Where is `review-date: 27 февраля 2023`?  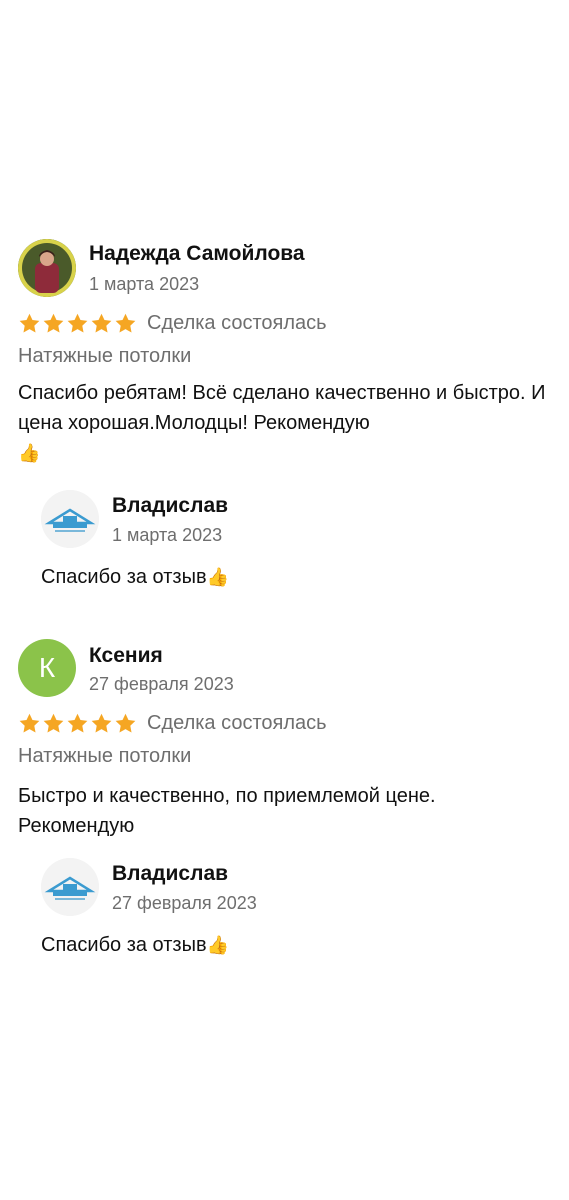
review-date: 27 февраля 2023 is located at coordinates (161, 684).